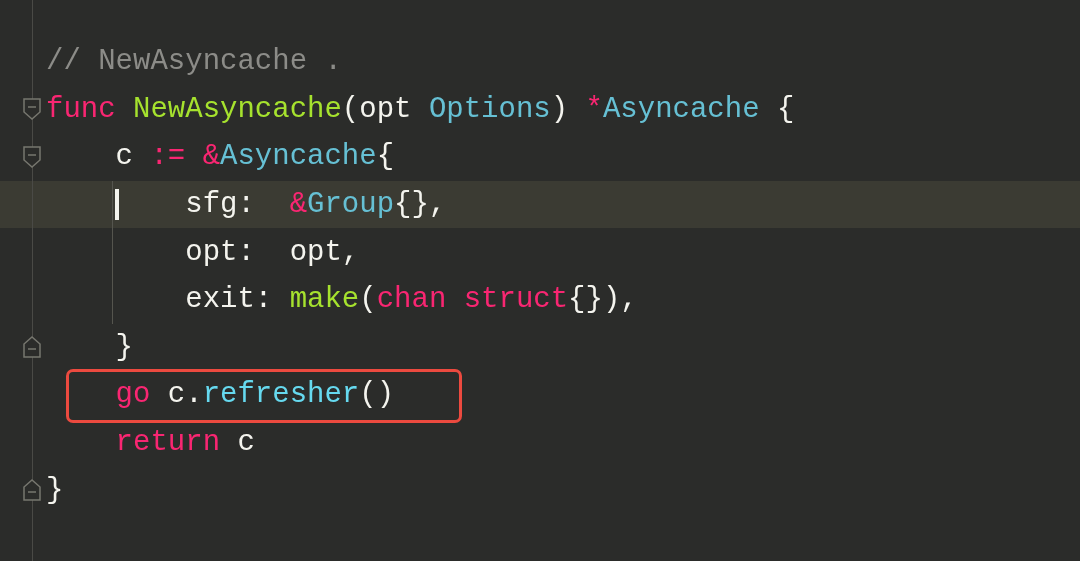 The height and width of the screenshot is (561, 1080). Describe the element at coordinates (254, 157) in the screenshot. I see `code-line: c := &Asyncache{` at that location.